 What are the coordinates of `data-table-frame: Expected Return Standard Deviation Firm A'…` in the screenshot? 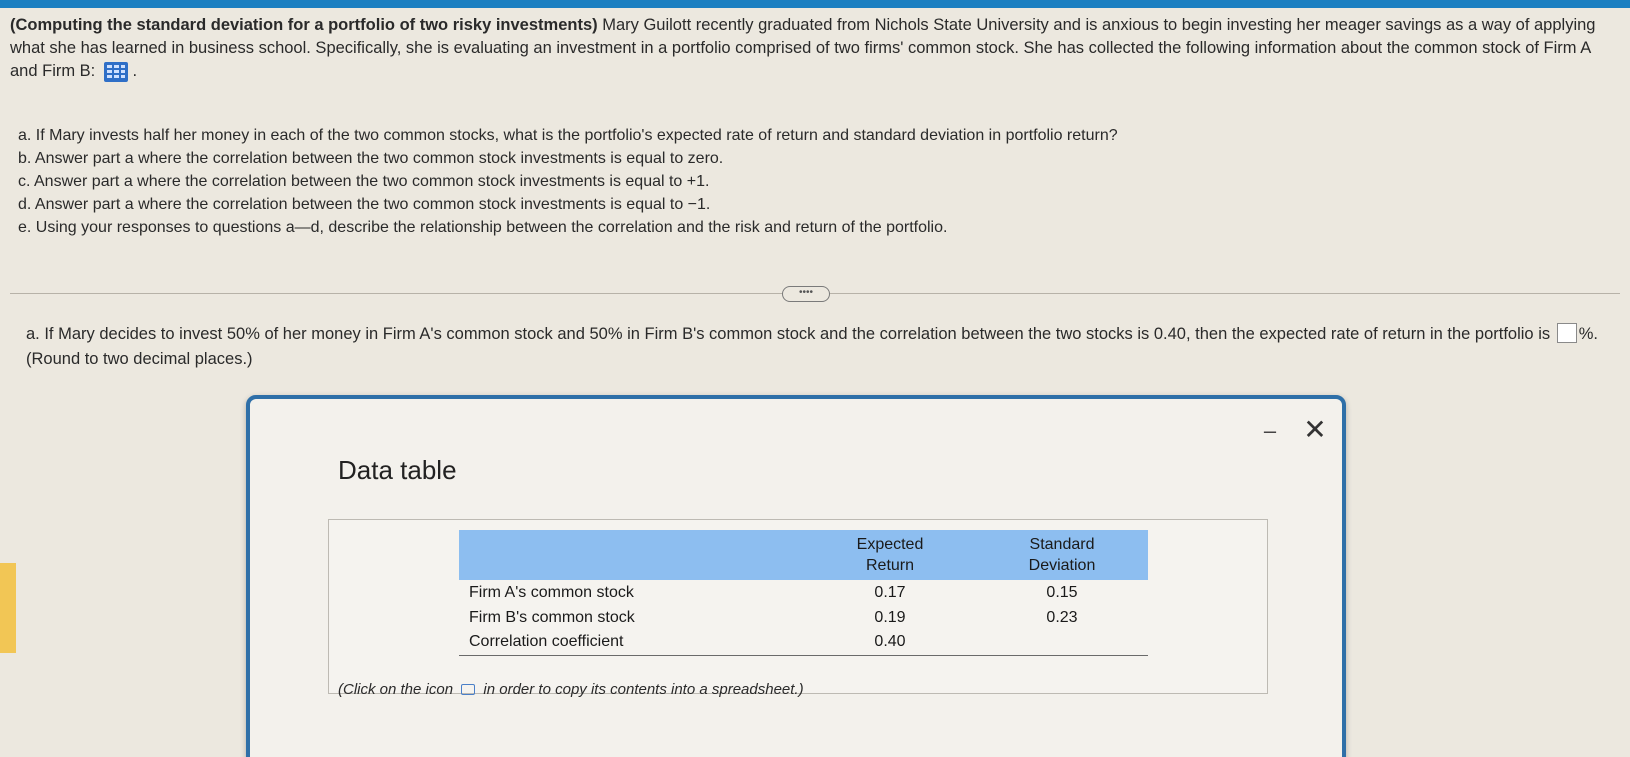 It's located at (798, 606).